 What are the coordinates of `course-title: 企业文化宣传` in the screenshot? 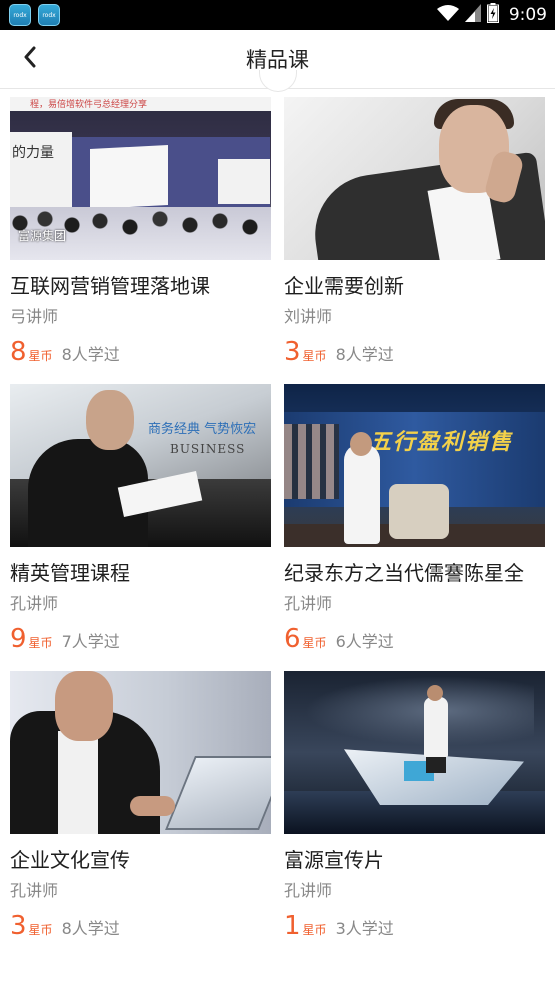 It's located at (70, 860).